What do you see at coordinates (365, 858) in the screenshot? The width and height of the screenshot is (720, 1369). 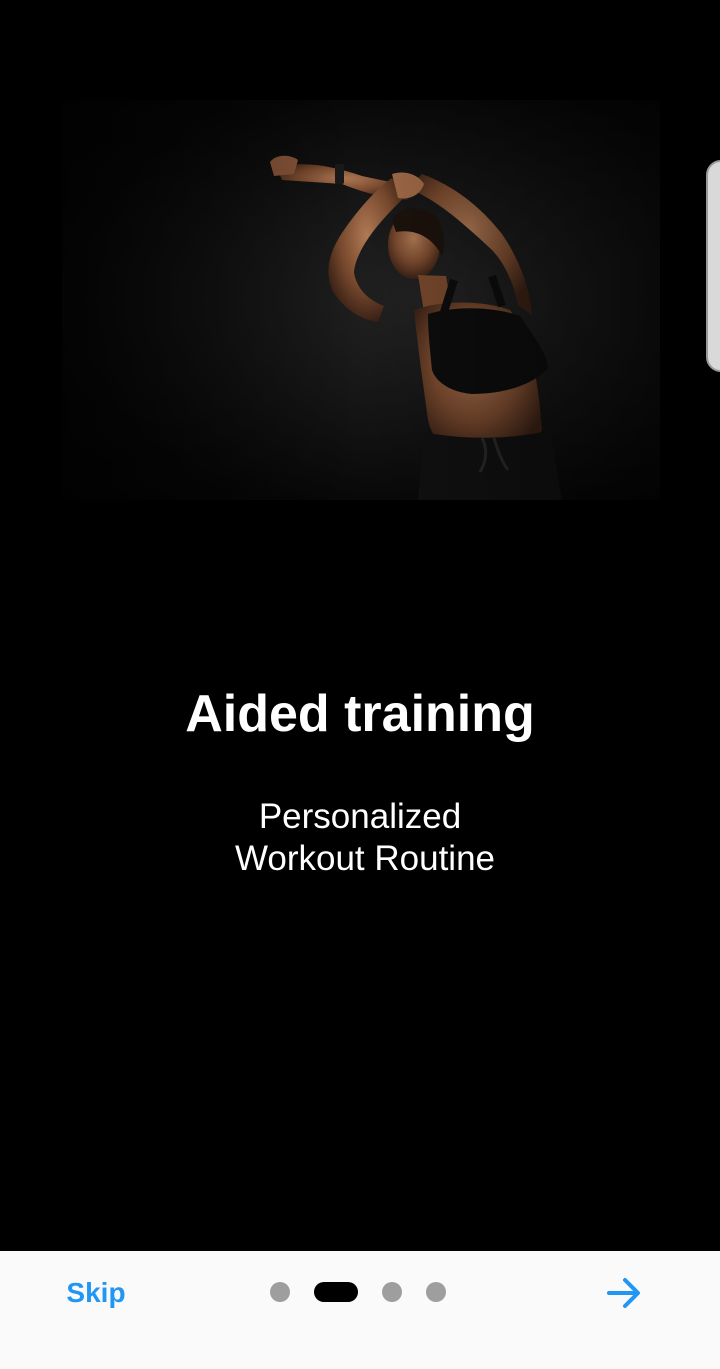 I see `subtitle-line-2: Workout Routine` at bounding box center [365, 858].